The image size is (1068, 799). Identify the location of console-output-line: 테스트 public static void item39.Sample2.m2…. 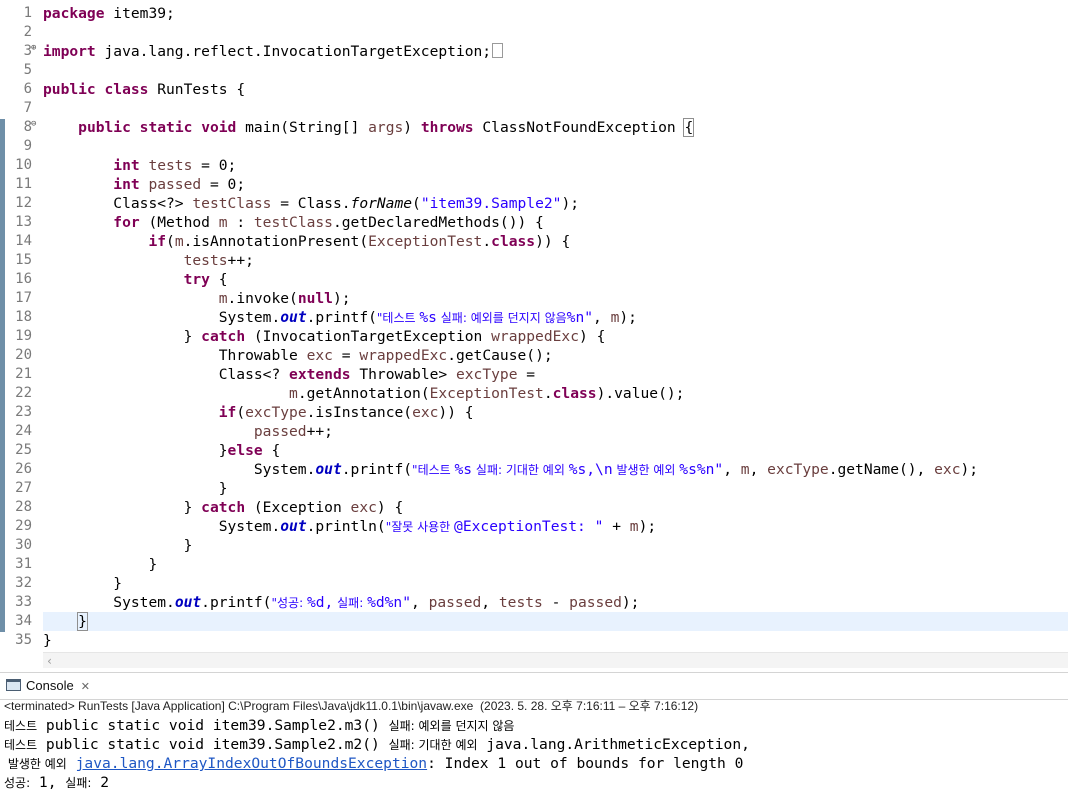
(377, 744).